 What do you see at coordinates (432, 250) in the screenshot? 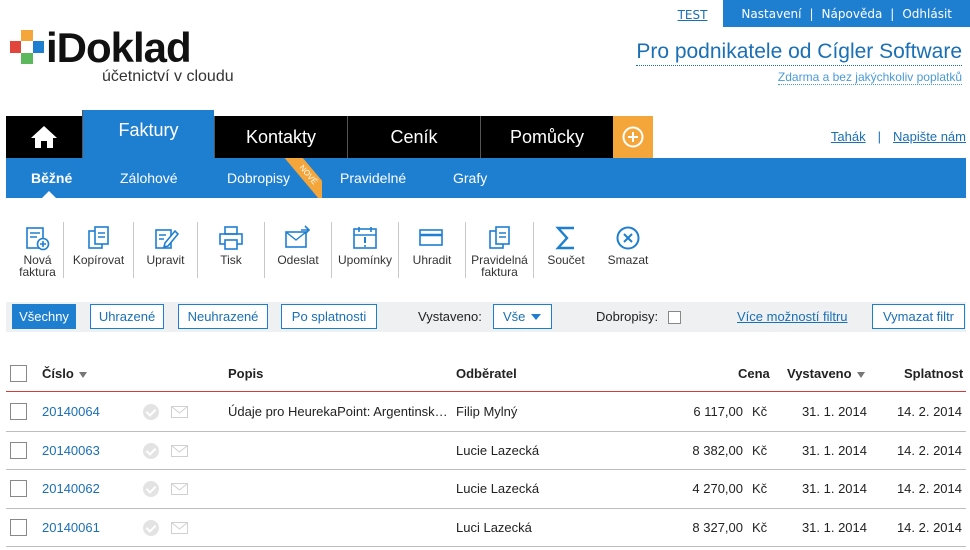
I see `pay-button: Uhradit` at bounding box center [432, 250].